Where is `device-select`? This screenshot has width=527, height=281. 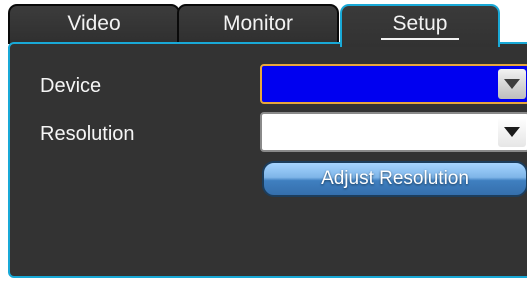
device-select is located at coordinates (393, 84).